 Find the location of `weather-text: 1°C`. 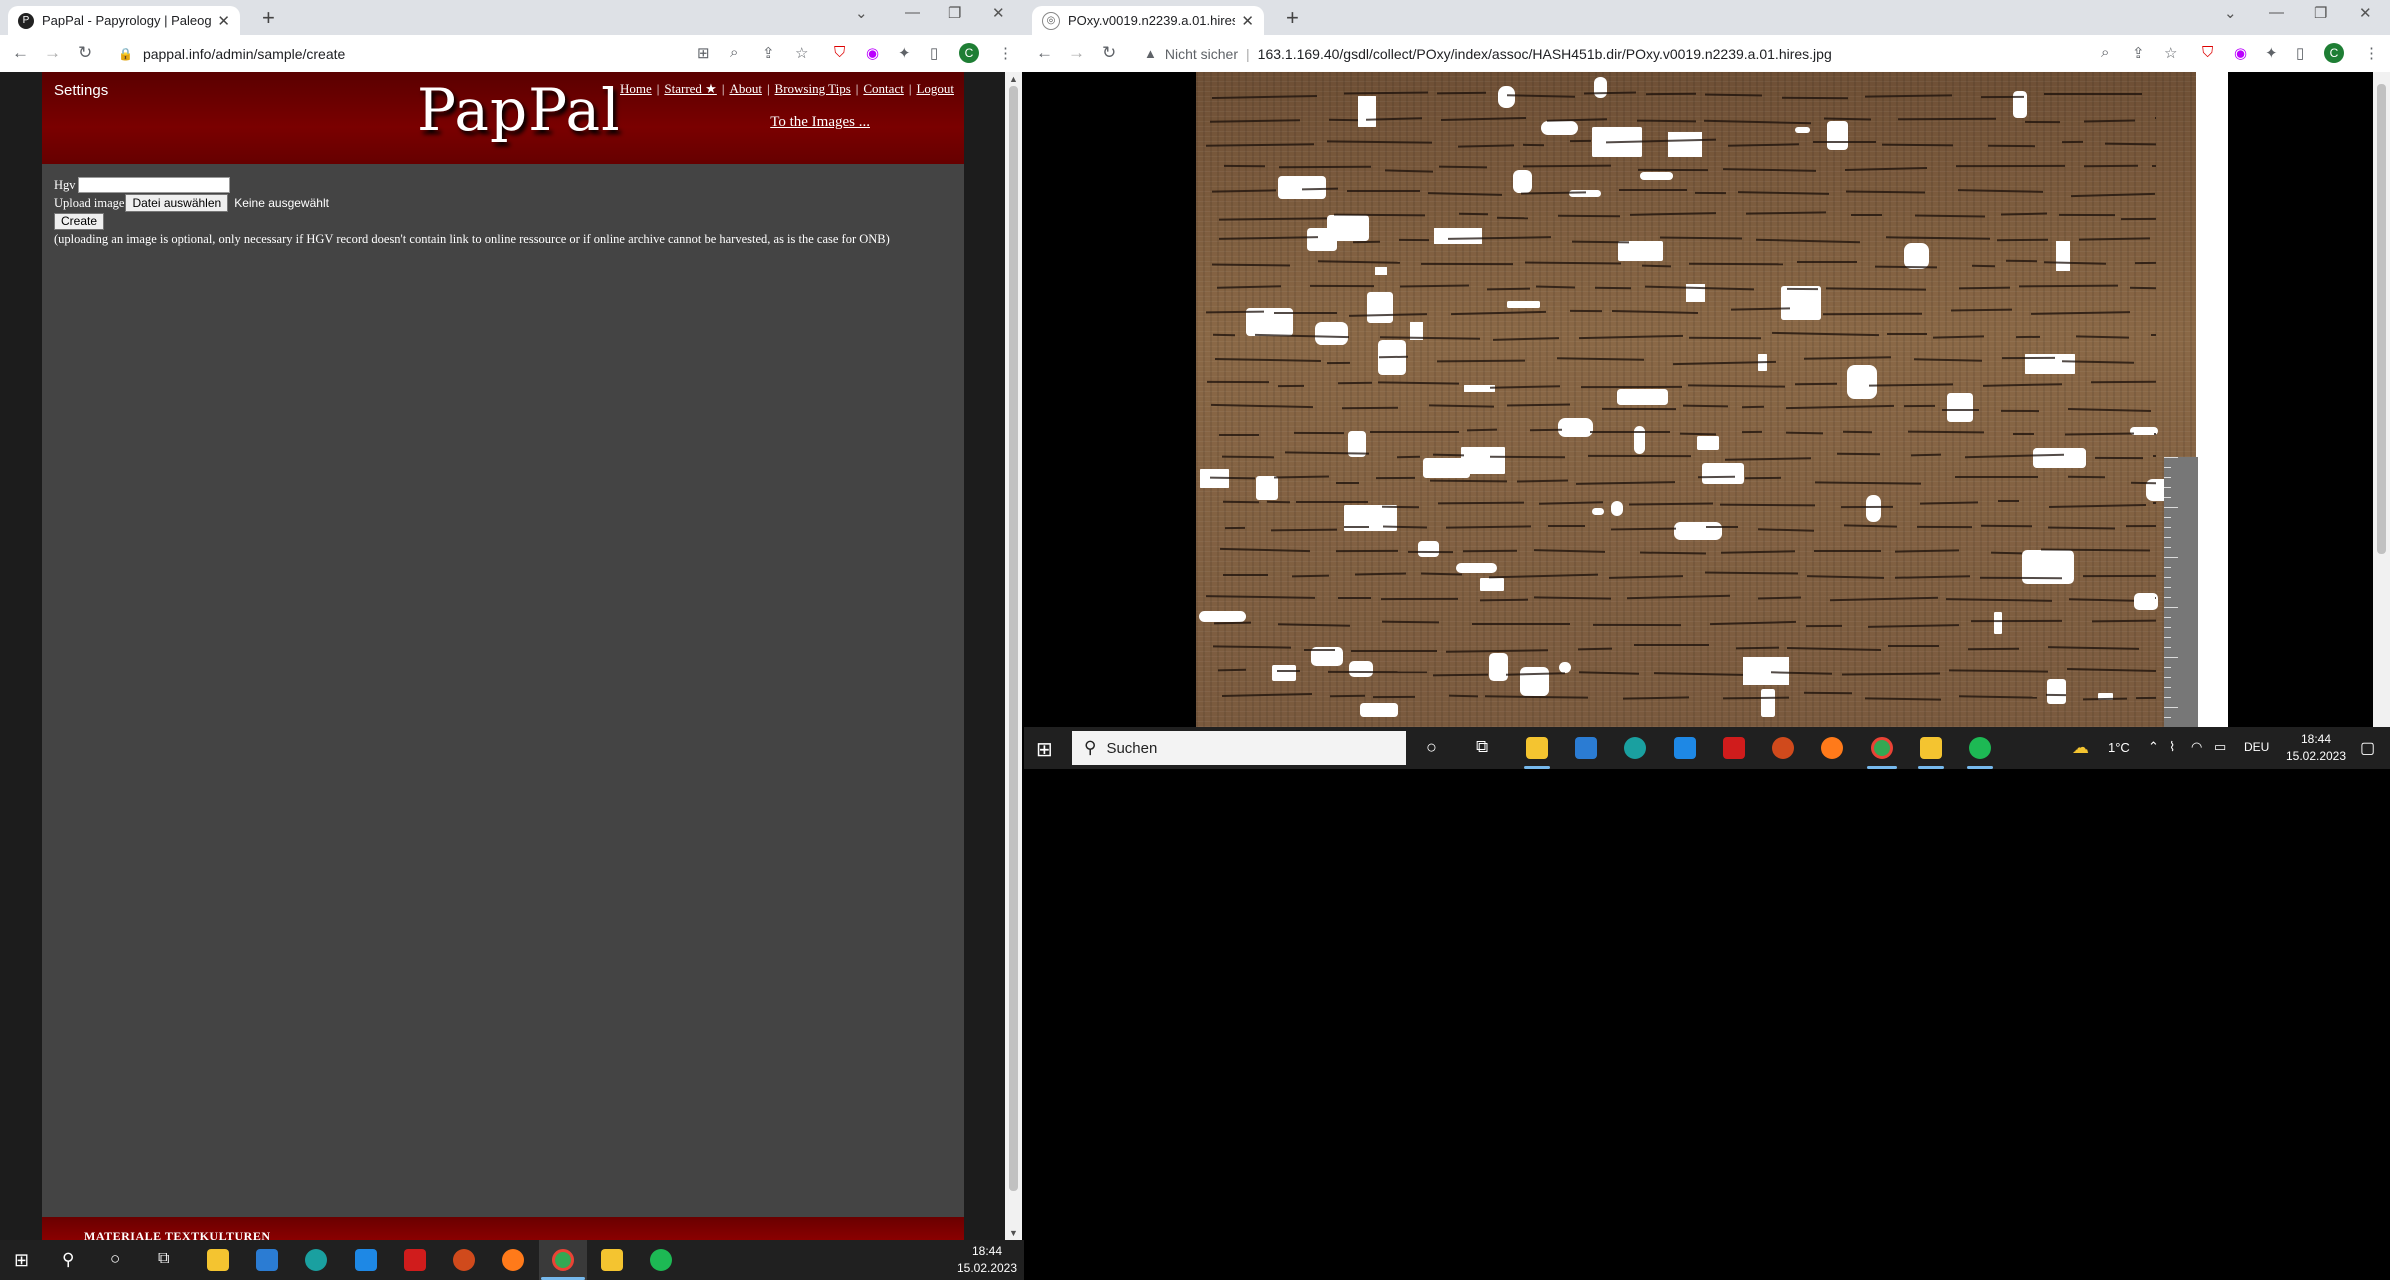

weather-text: 1°C is located at coordinates (2119, 747).